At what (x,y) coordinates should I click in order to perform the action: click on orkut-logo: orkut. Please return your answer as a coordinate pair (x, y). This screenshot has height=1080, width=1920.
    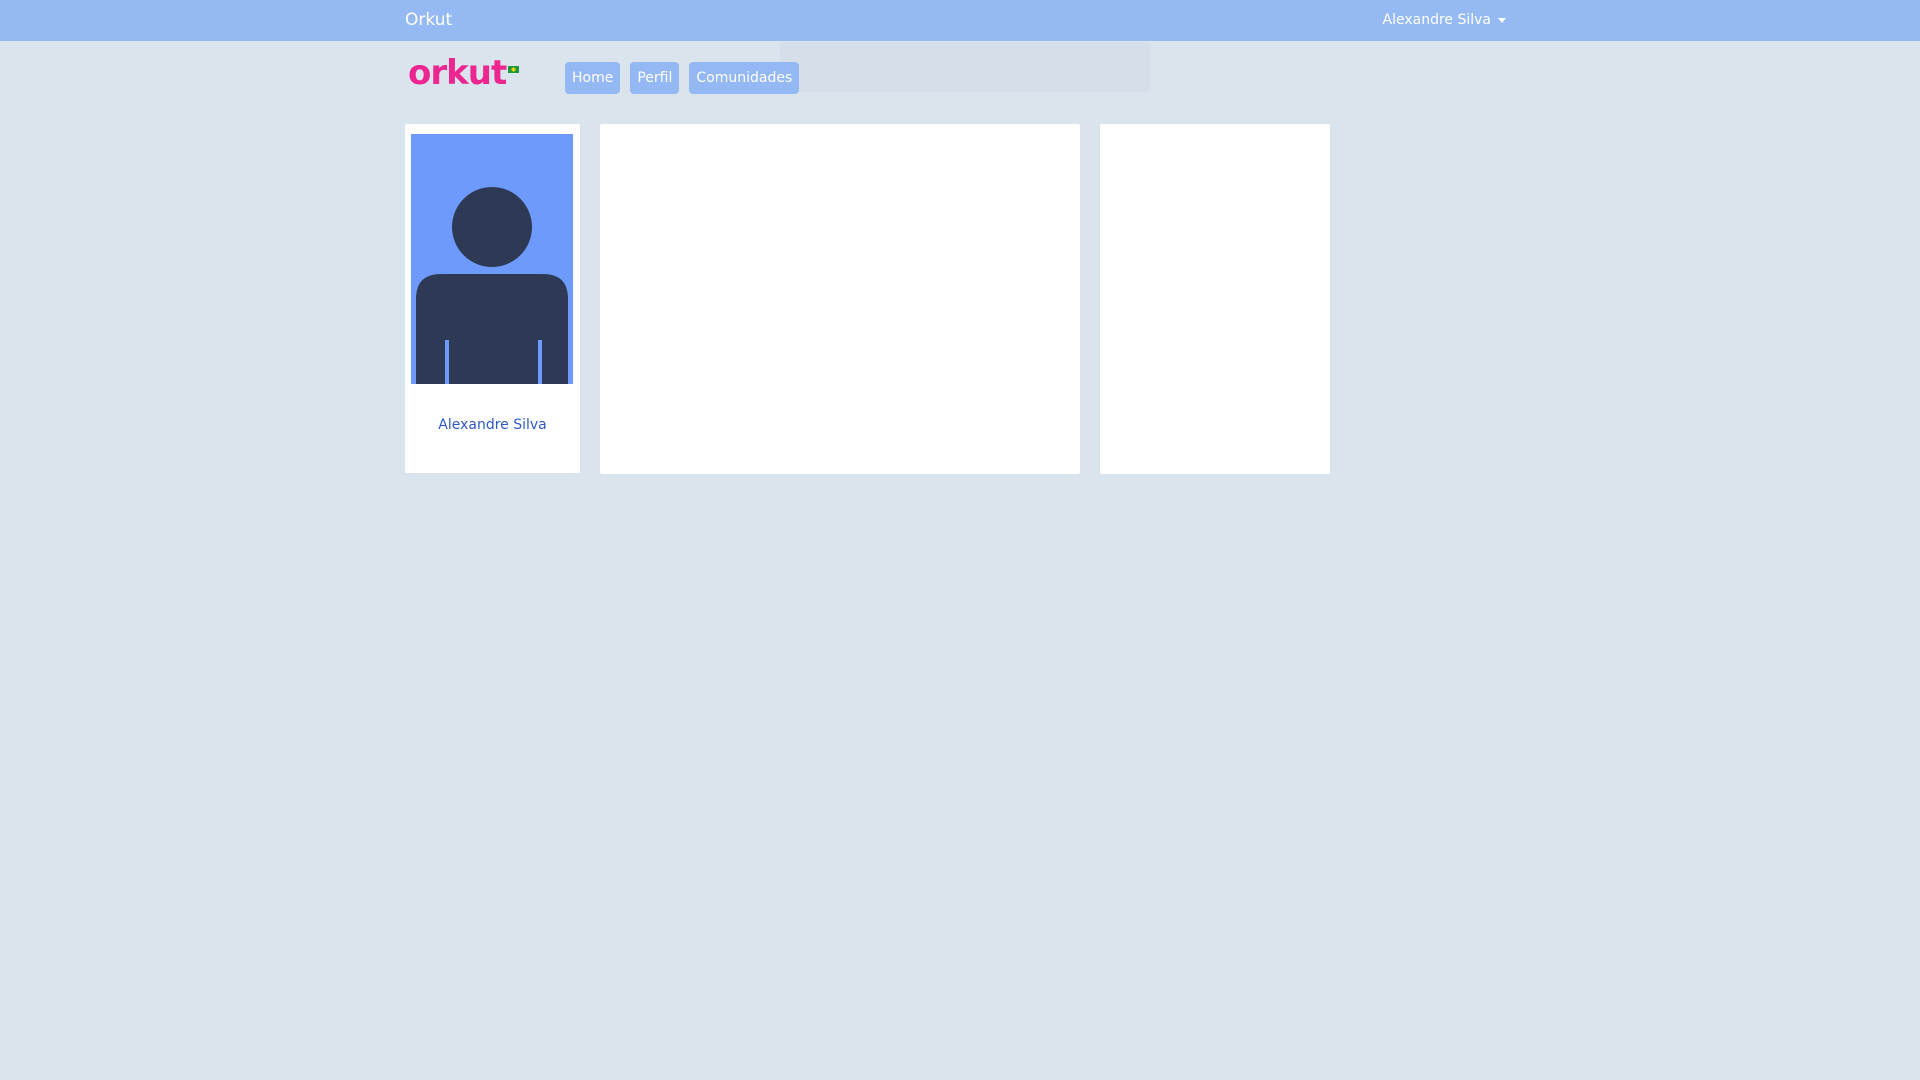
    Looking at the image, I should click on (464, 73).